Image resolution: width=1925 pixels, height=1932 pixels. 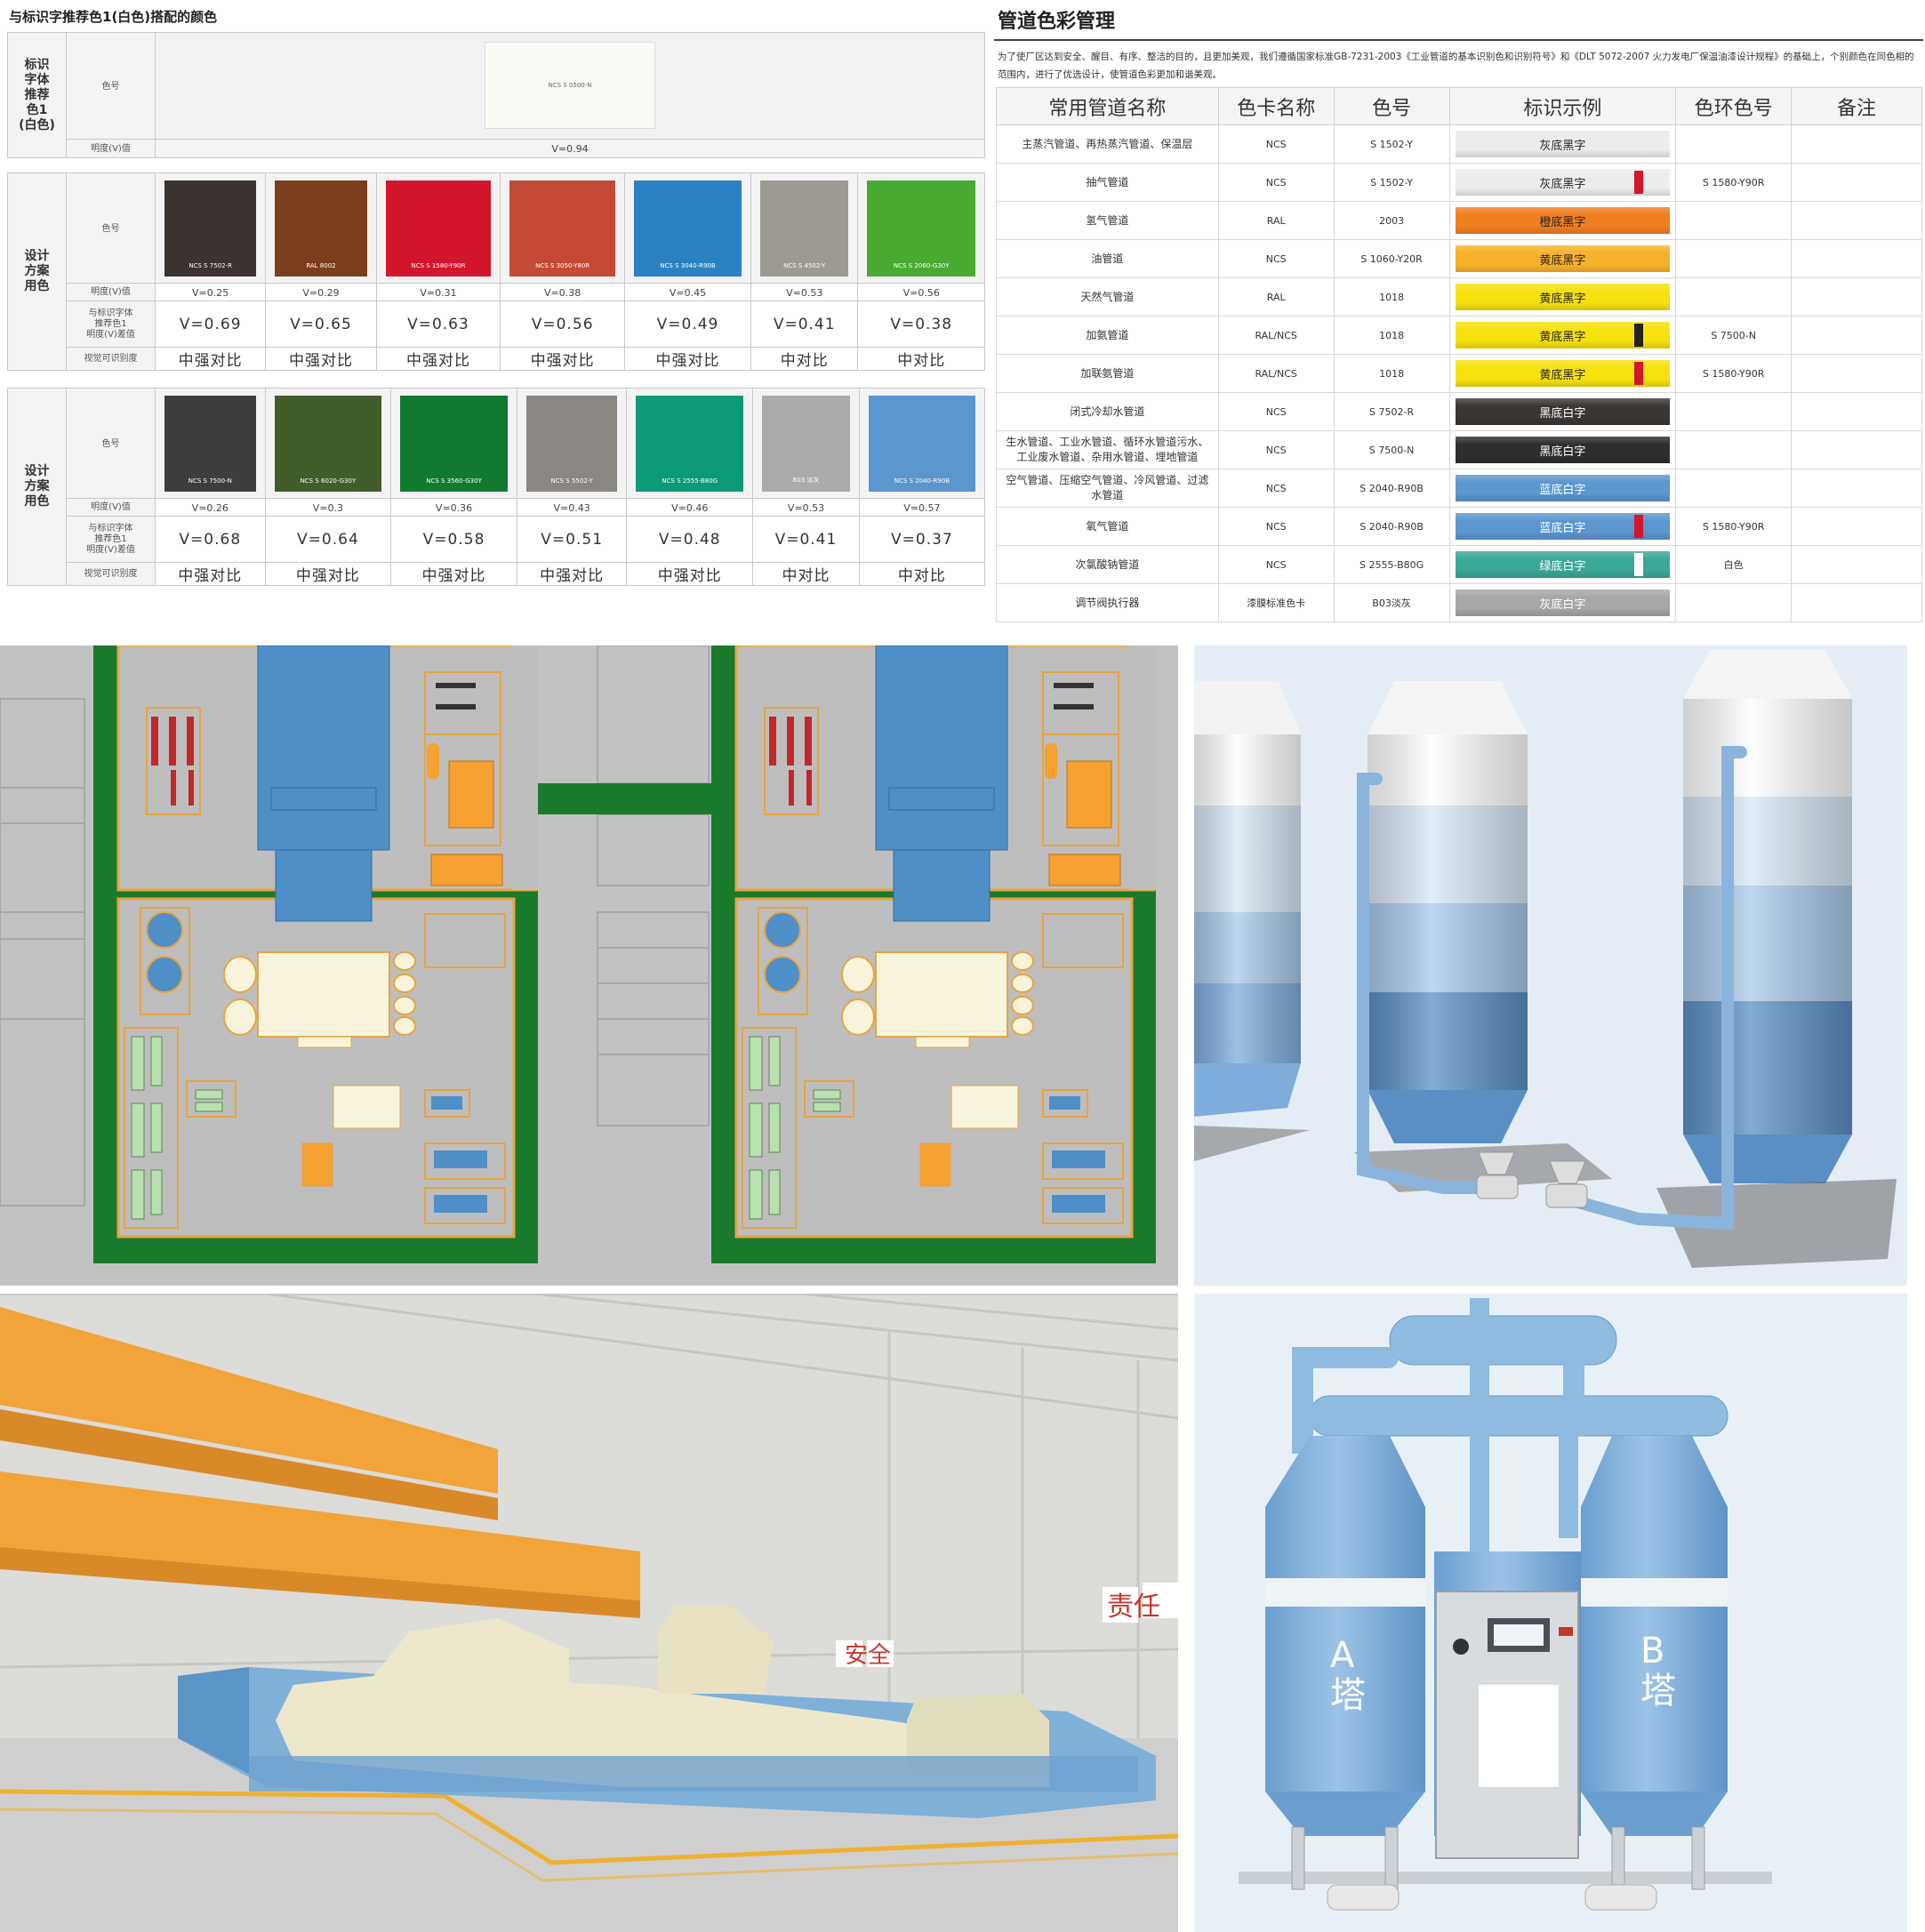 What do you see at coordinates (804, 229) in the screenshot?
I see `color-swatch: NCS S 4502-Y` at bounding box center [804, 229].